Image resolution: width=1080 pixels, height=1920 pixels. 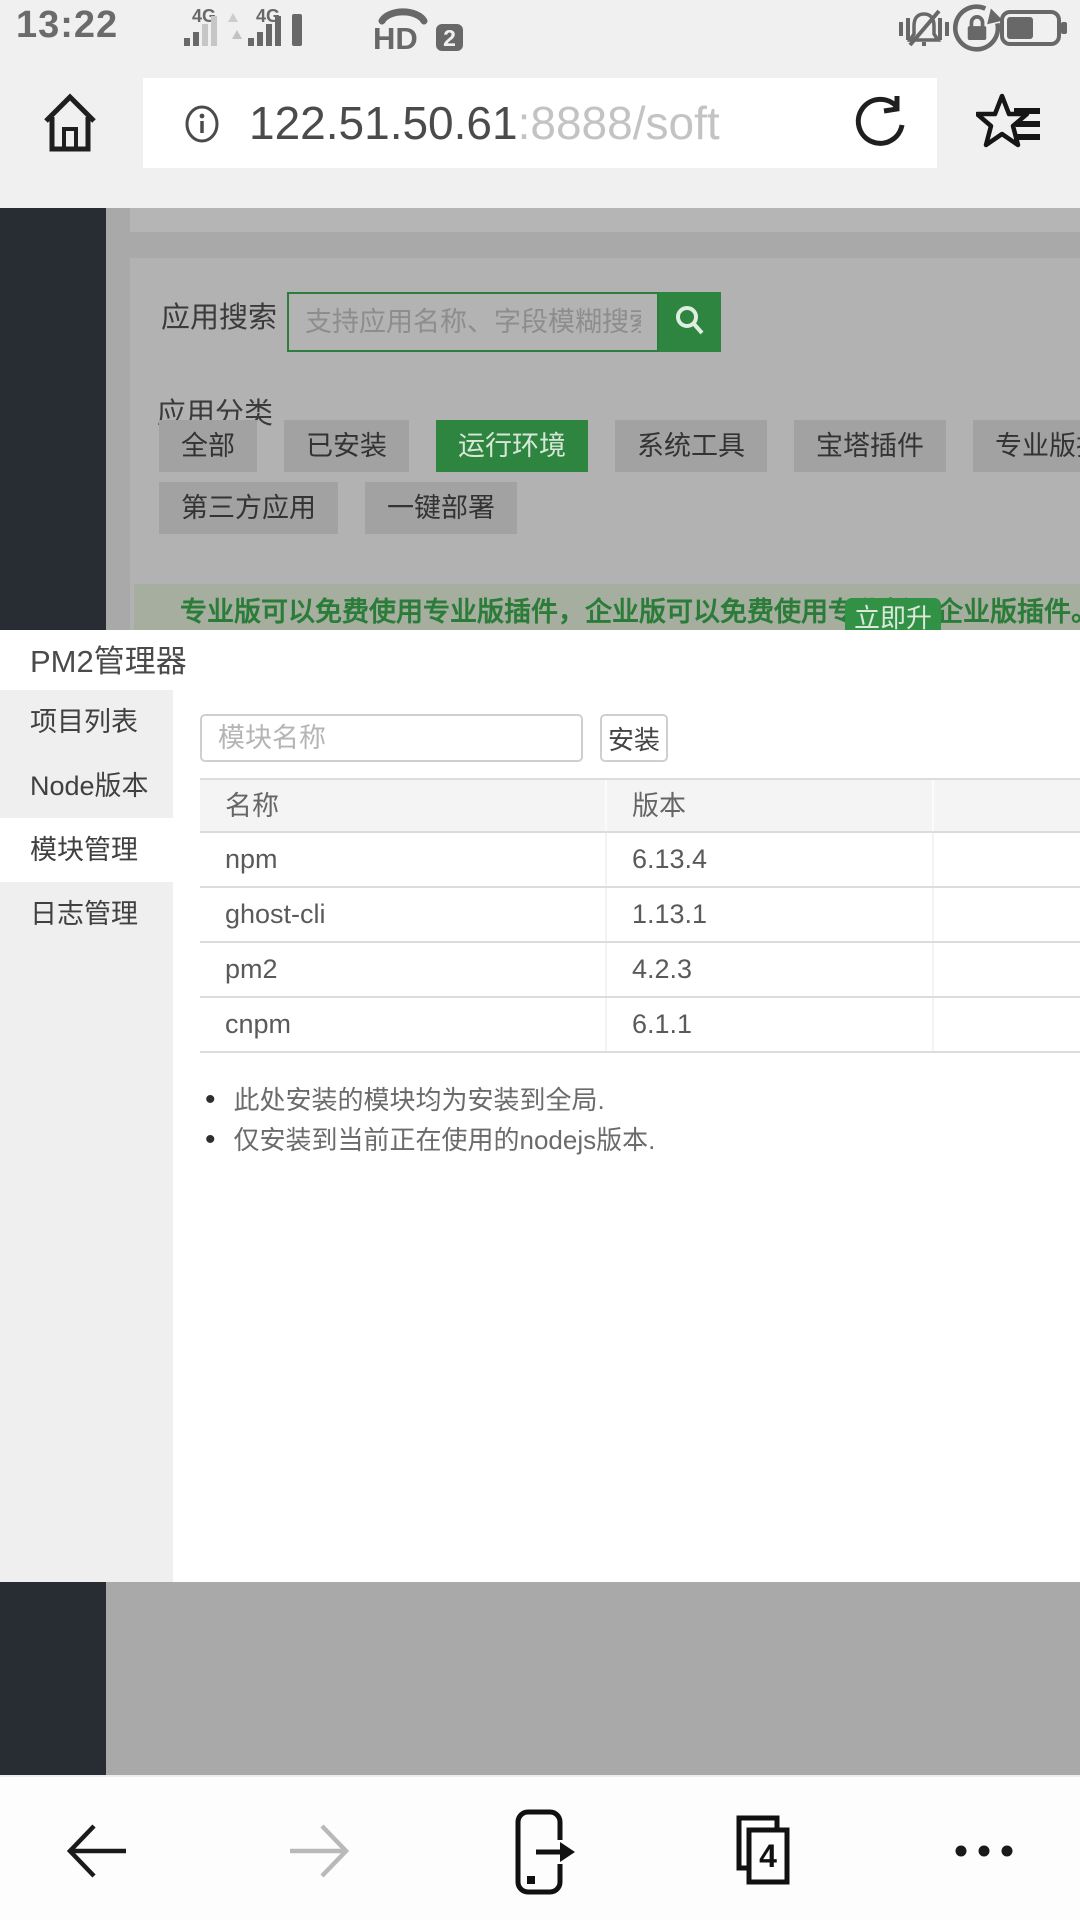 What do you see at coordinates (768, 1024) in the screenshot?
I see `module-version-cell: 6.1.1` at bounding box center [768, 1024].